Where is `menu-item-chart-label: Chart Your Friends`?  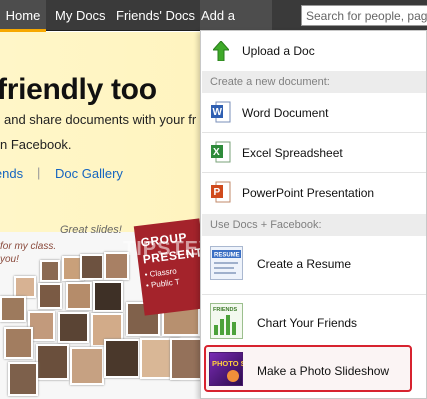 menu-item-chart-label: Chart Your Friends is located at coordinates (307, 323).